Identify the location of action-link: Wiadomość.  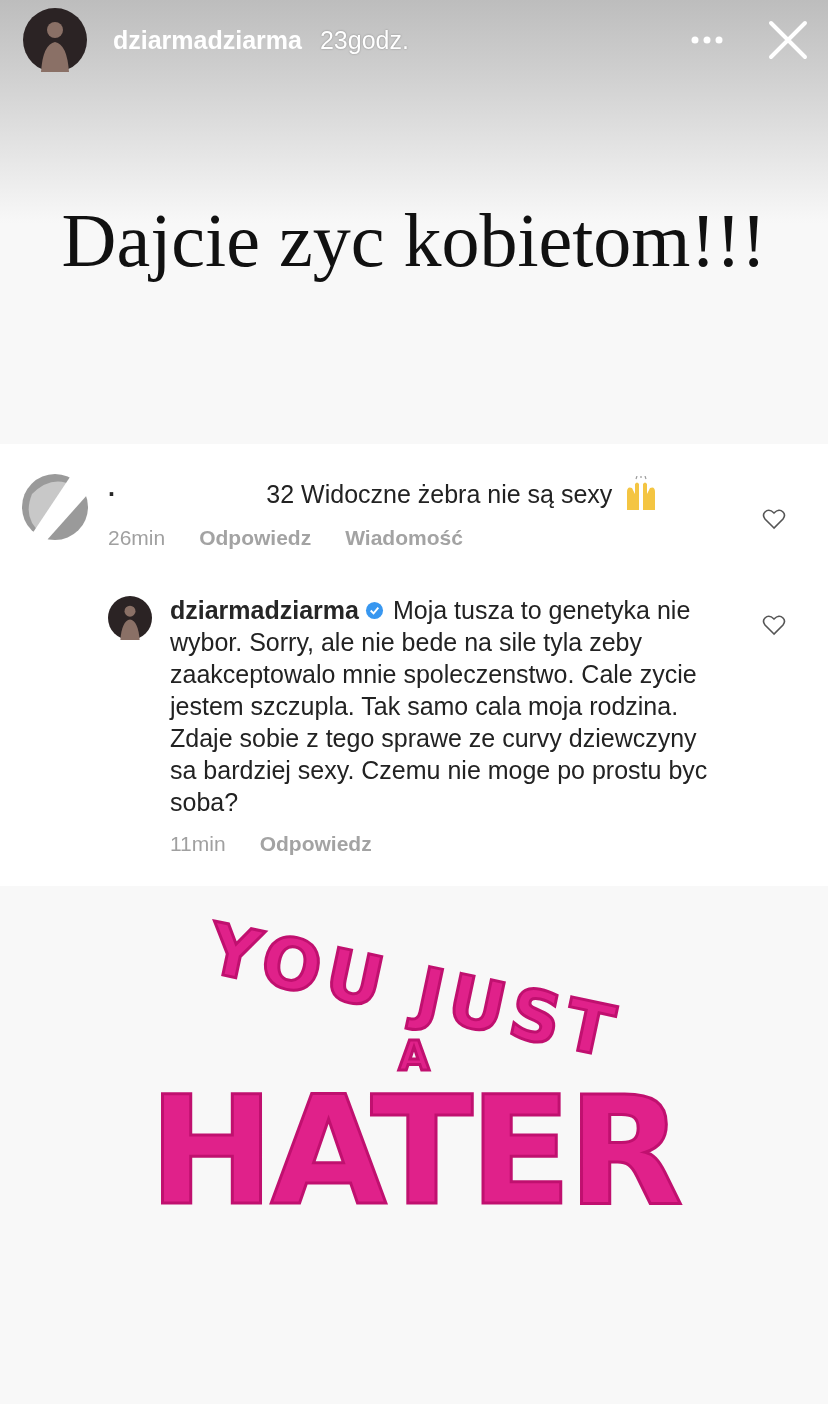
(404, 538).